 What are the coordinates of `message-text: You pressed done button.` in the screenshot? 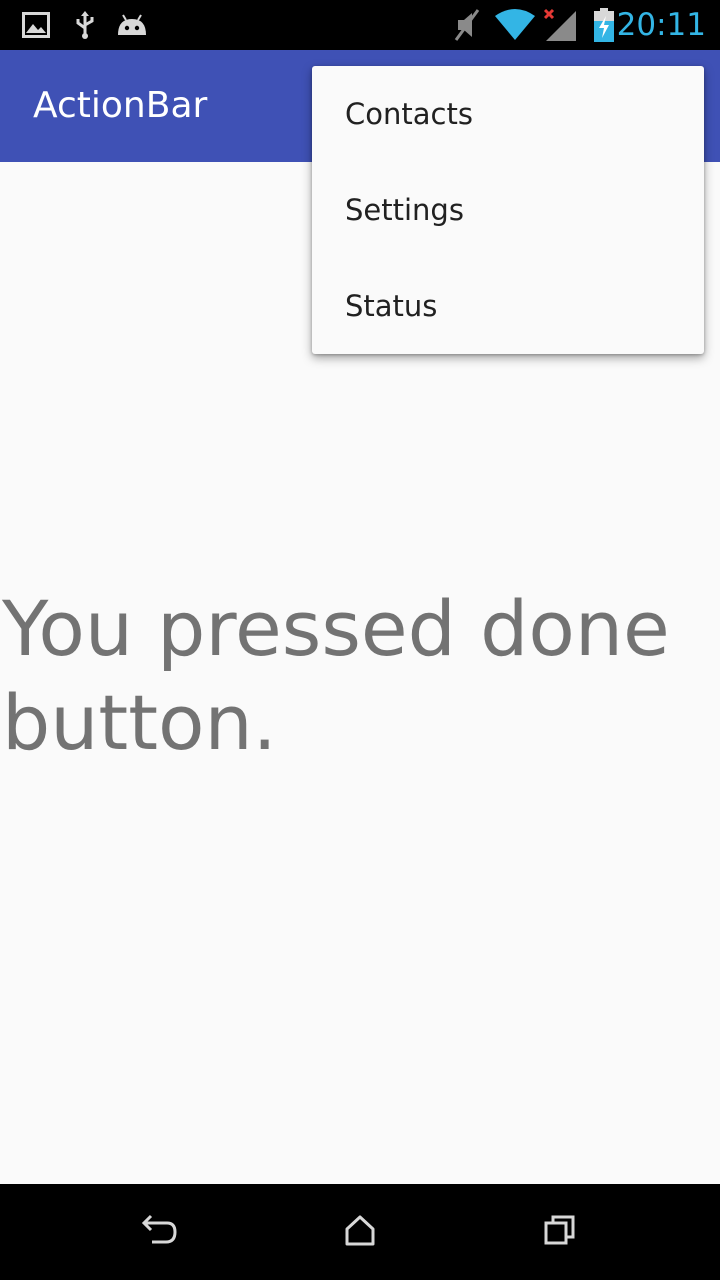 It's located at (336, 675).